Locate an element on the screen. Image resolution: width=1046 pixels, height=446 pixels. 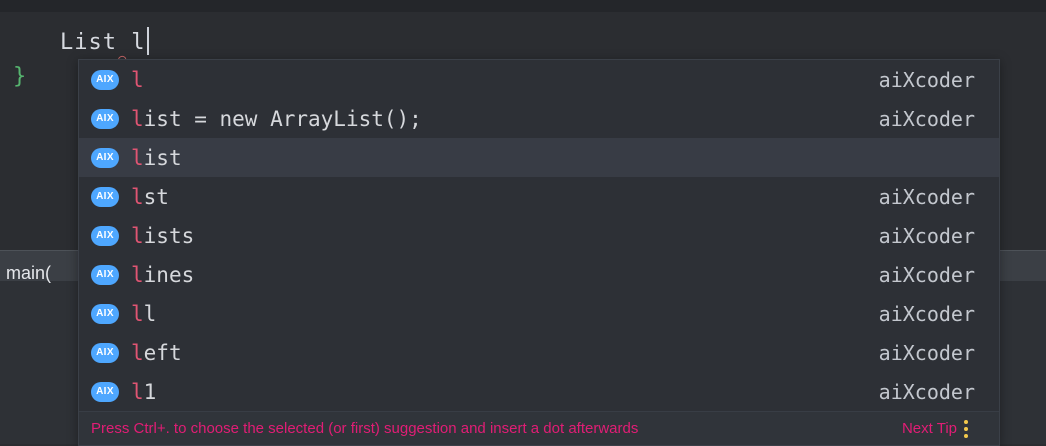
completion-item: AIX list = new ArrayList(); aiXcoder is located at coordinates (539, 118).